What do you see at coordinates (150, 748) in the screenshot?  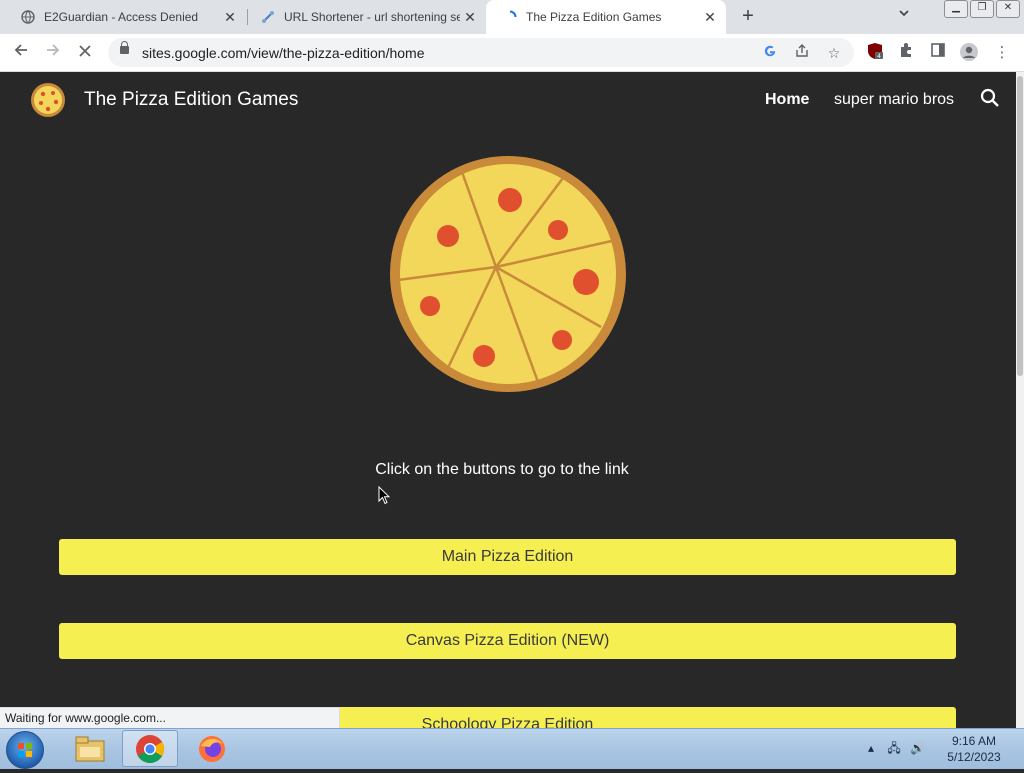 I see `chrome-taskbar-icon` at bounding box center [150, 748].